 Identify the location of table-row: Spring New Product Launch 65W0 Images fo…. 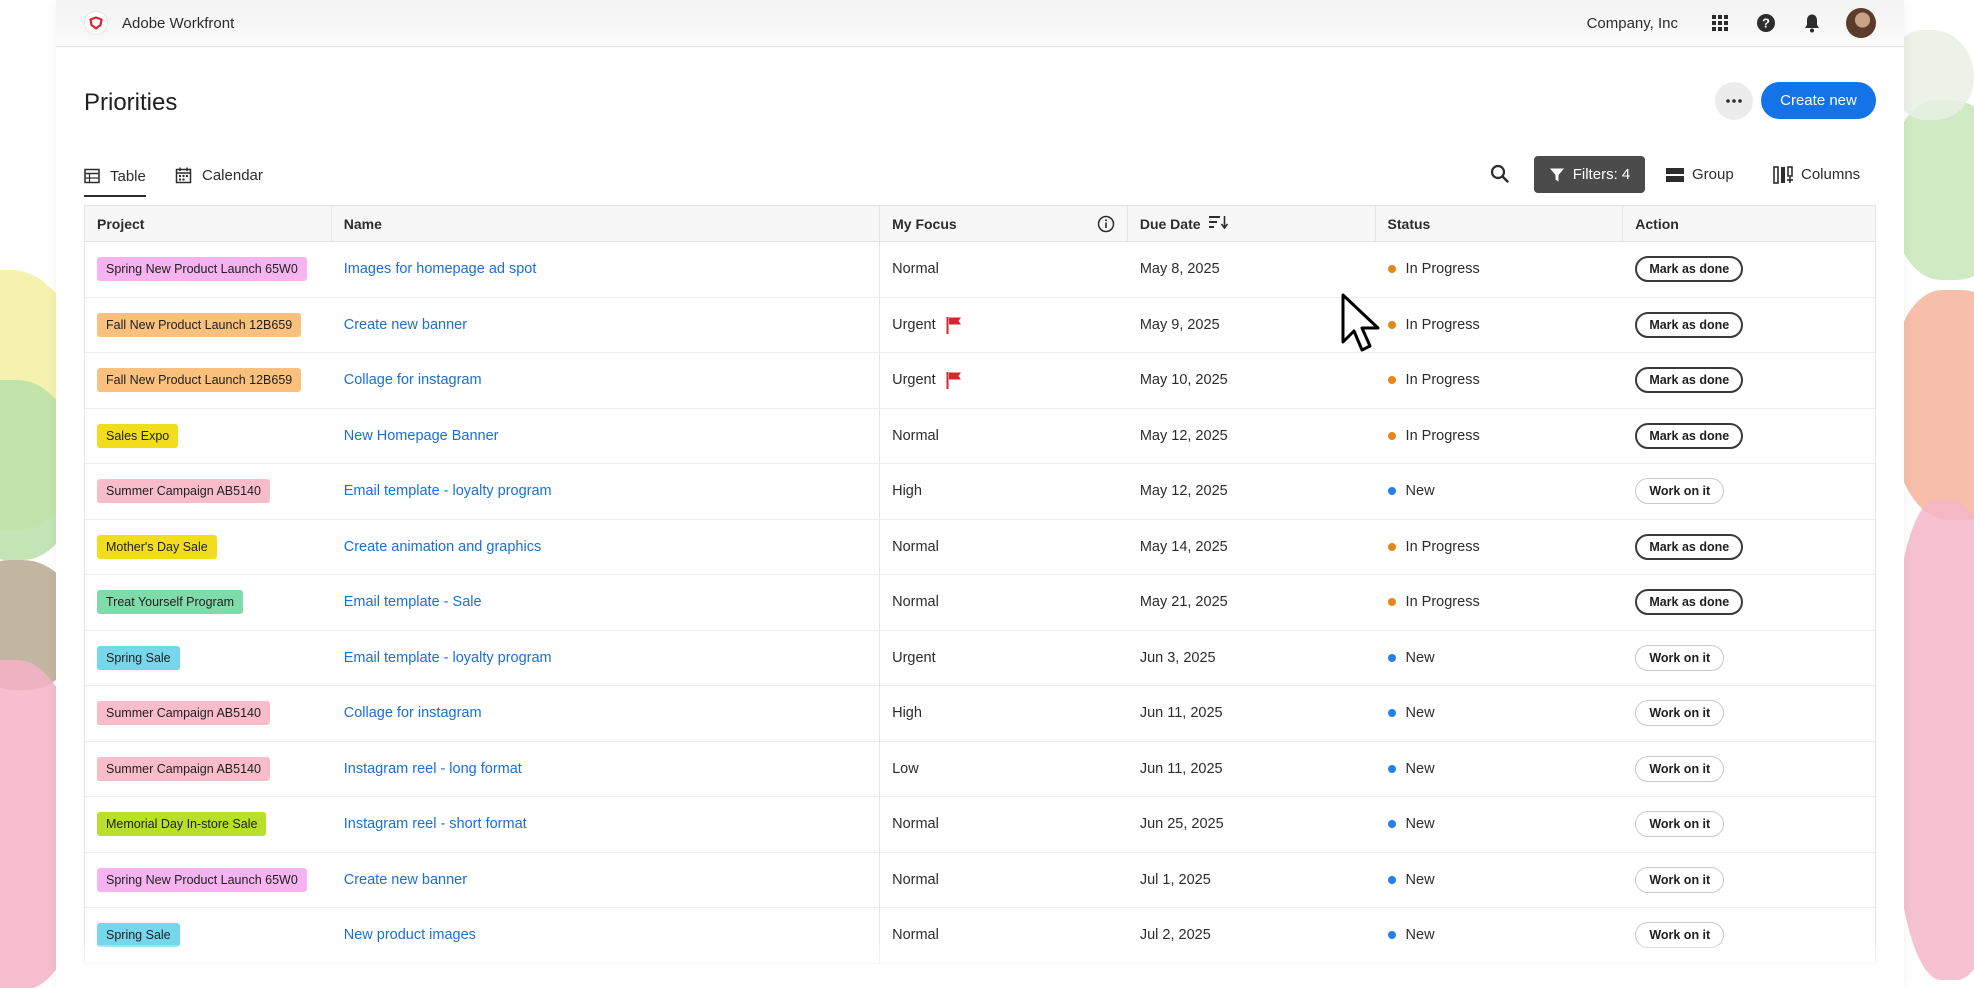
(980, 270).